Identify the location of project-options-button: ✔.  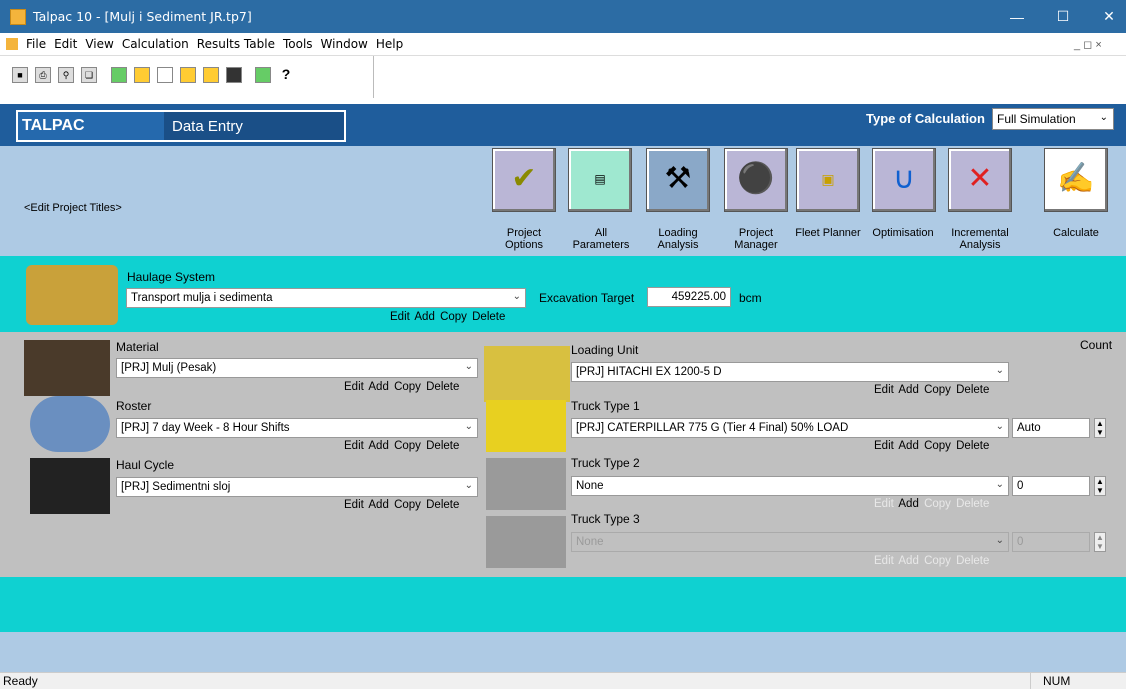
(524, 180).